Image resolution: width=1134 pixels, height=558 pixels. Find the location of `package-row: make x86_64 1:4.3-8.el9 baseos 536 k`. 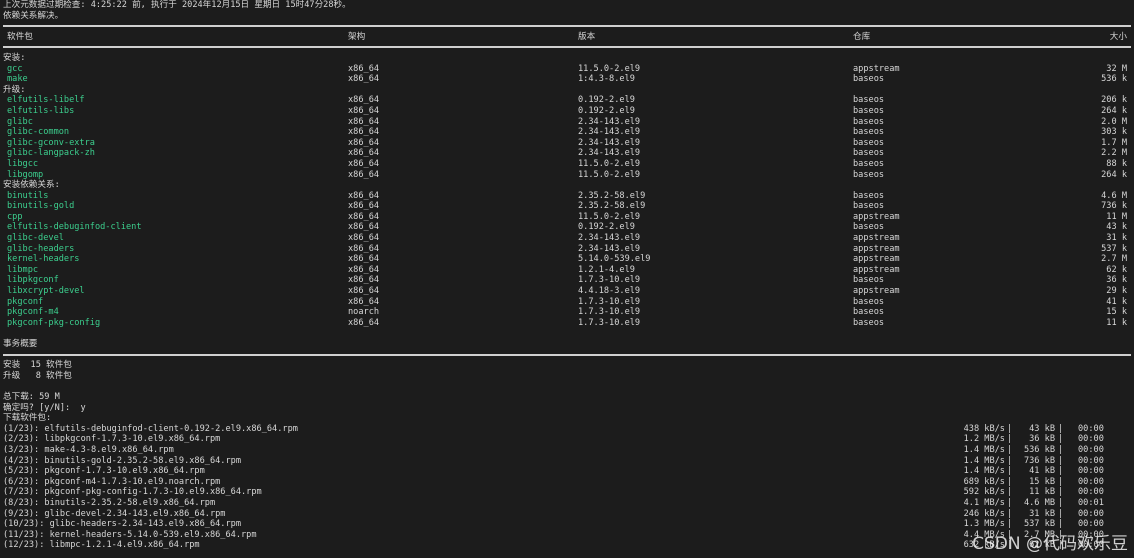

package-row: make x86_64 1:4.3-8.el9 baseos 536 k is located at coordinates (567, 79).